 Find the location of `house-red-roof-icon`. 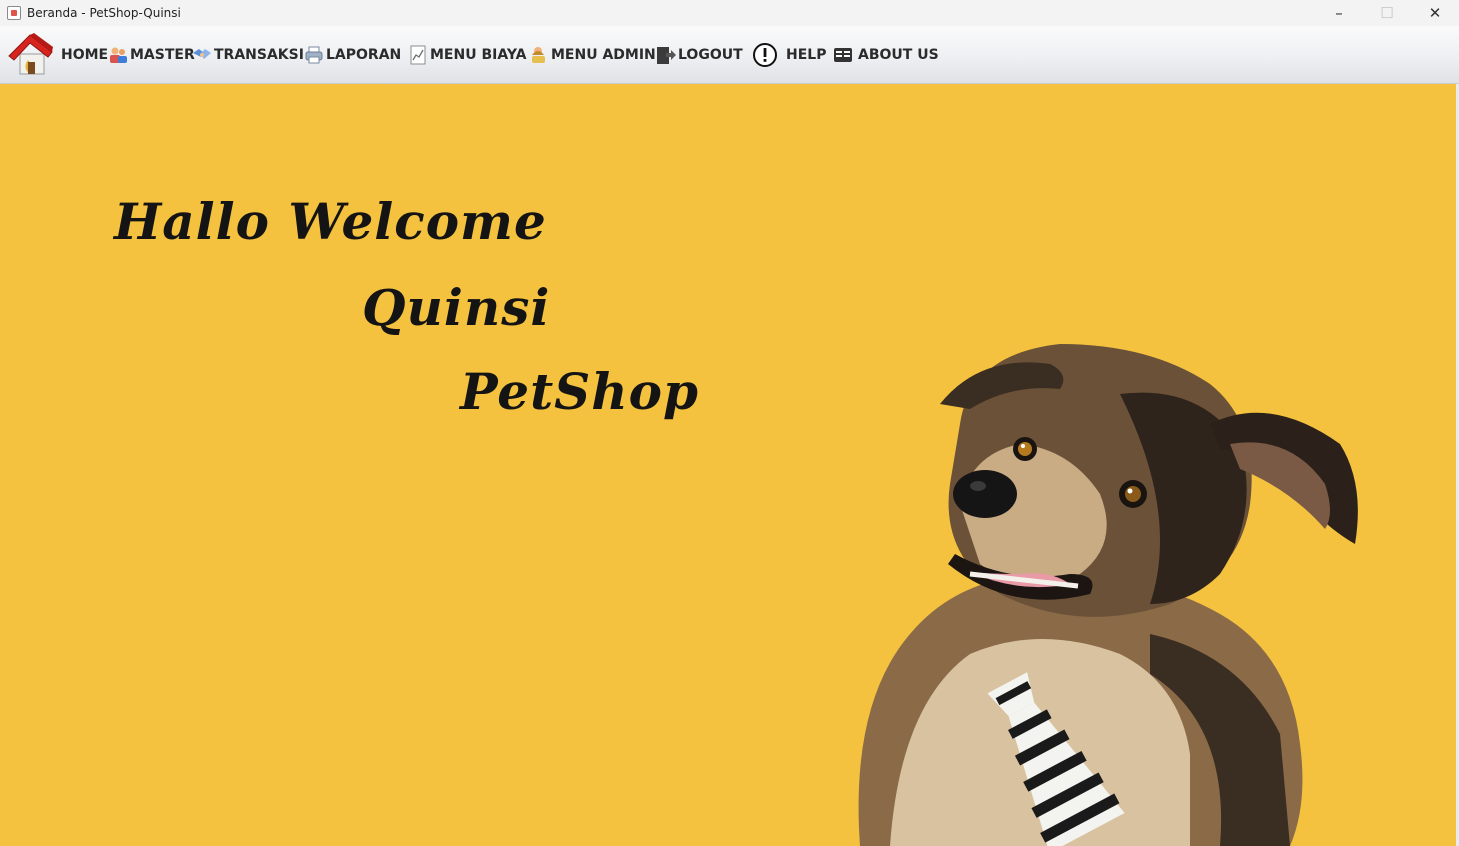

house-red-roof-icon is located at coordinates (31, 54).